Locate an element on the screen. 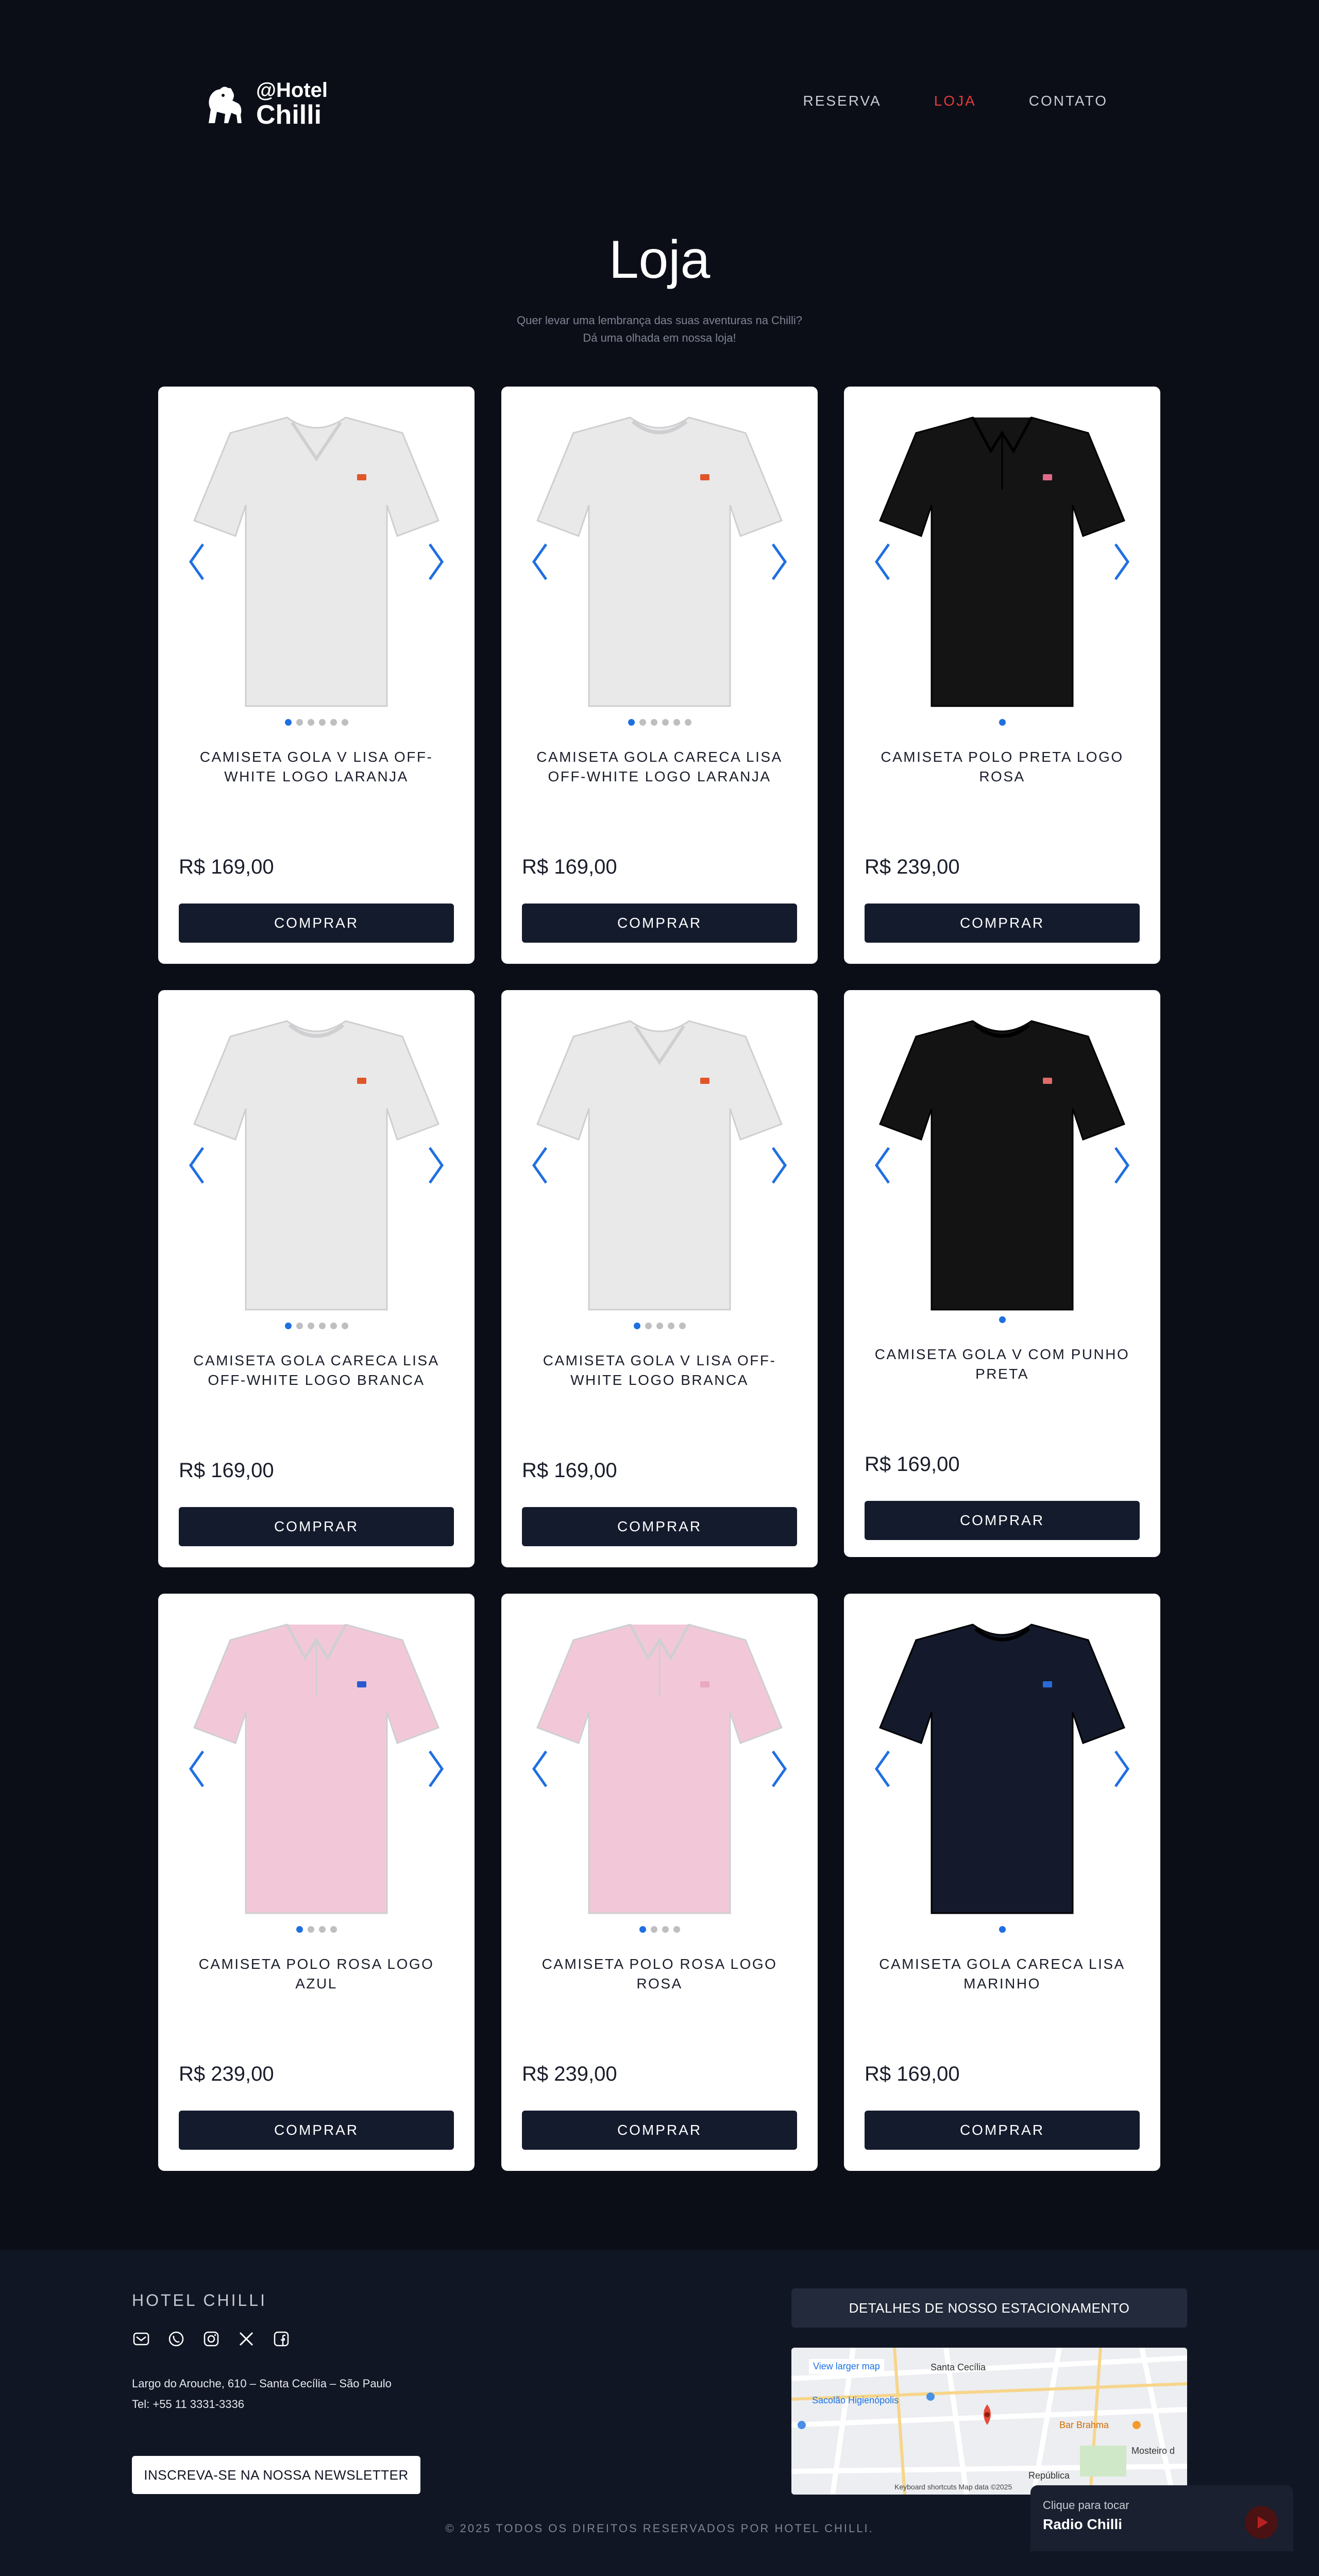 The height and width of the screenshot is (2576, 1319). main-nav: RESERVA LOJA CONTATO is located at coordinates (955, 101).